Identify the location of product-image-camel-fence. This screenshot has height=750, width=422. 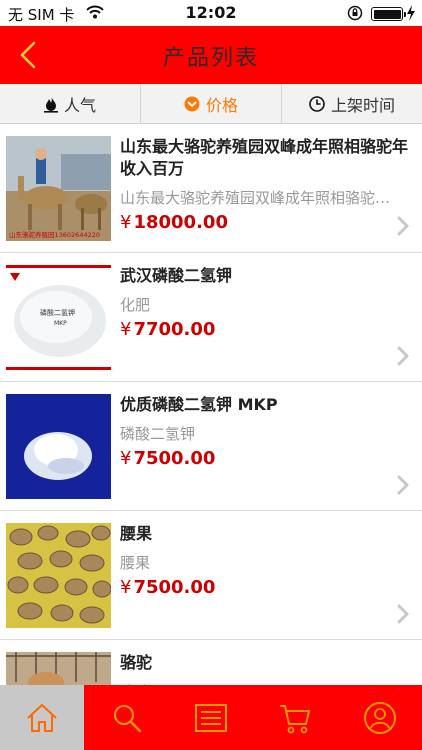
(58, 668).